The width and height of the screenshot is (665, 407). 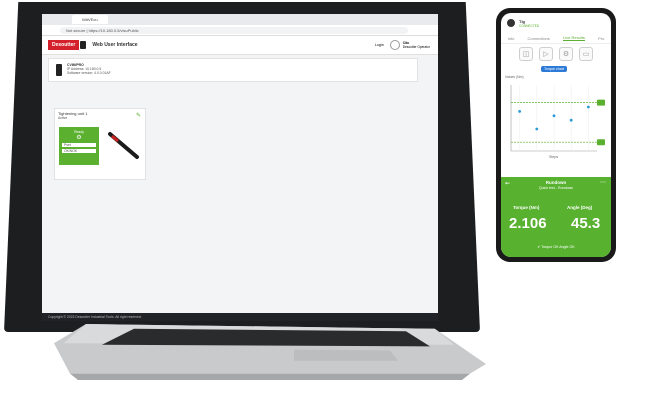 What do you see at coordinates (556, 182) in the screenshot?
I see `result-header: Rundown` at bounding box center [556, 182].